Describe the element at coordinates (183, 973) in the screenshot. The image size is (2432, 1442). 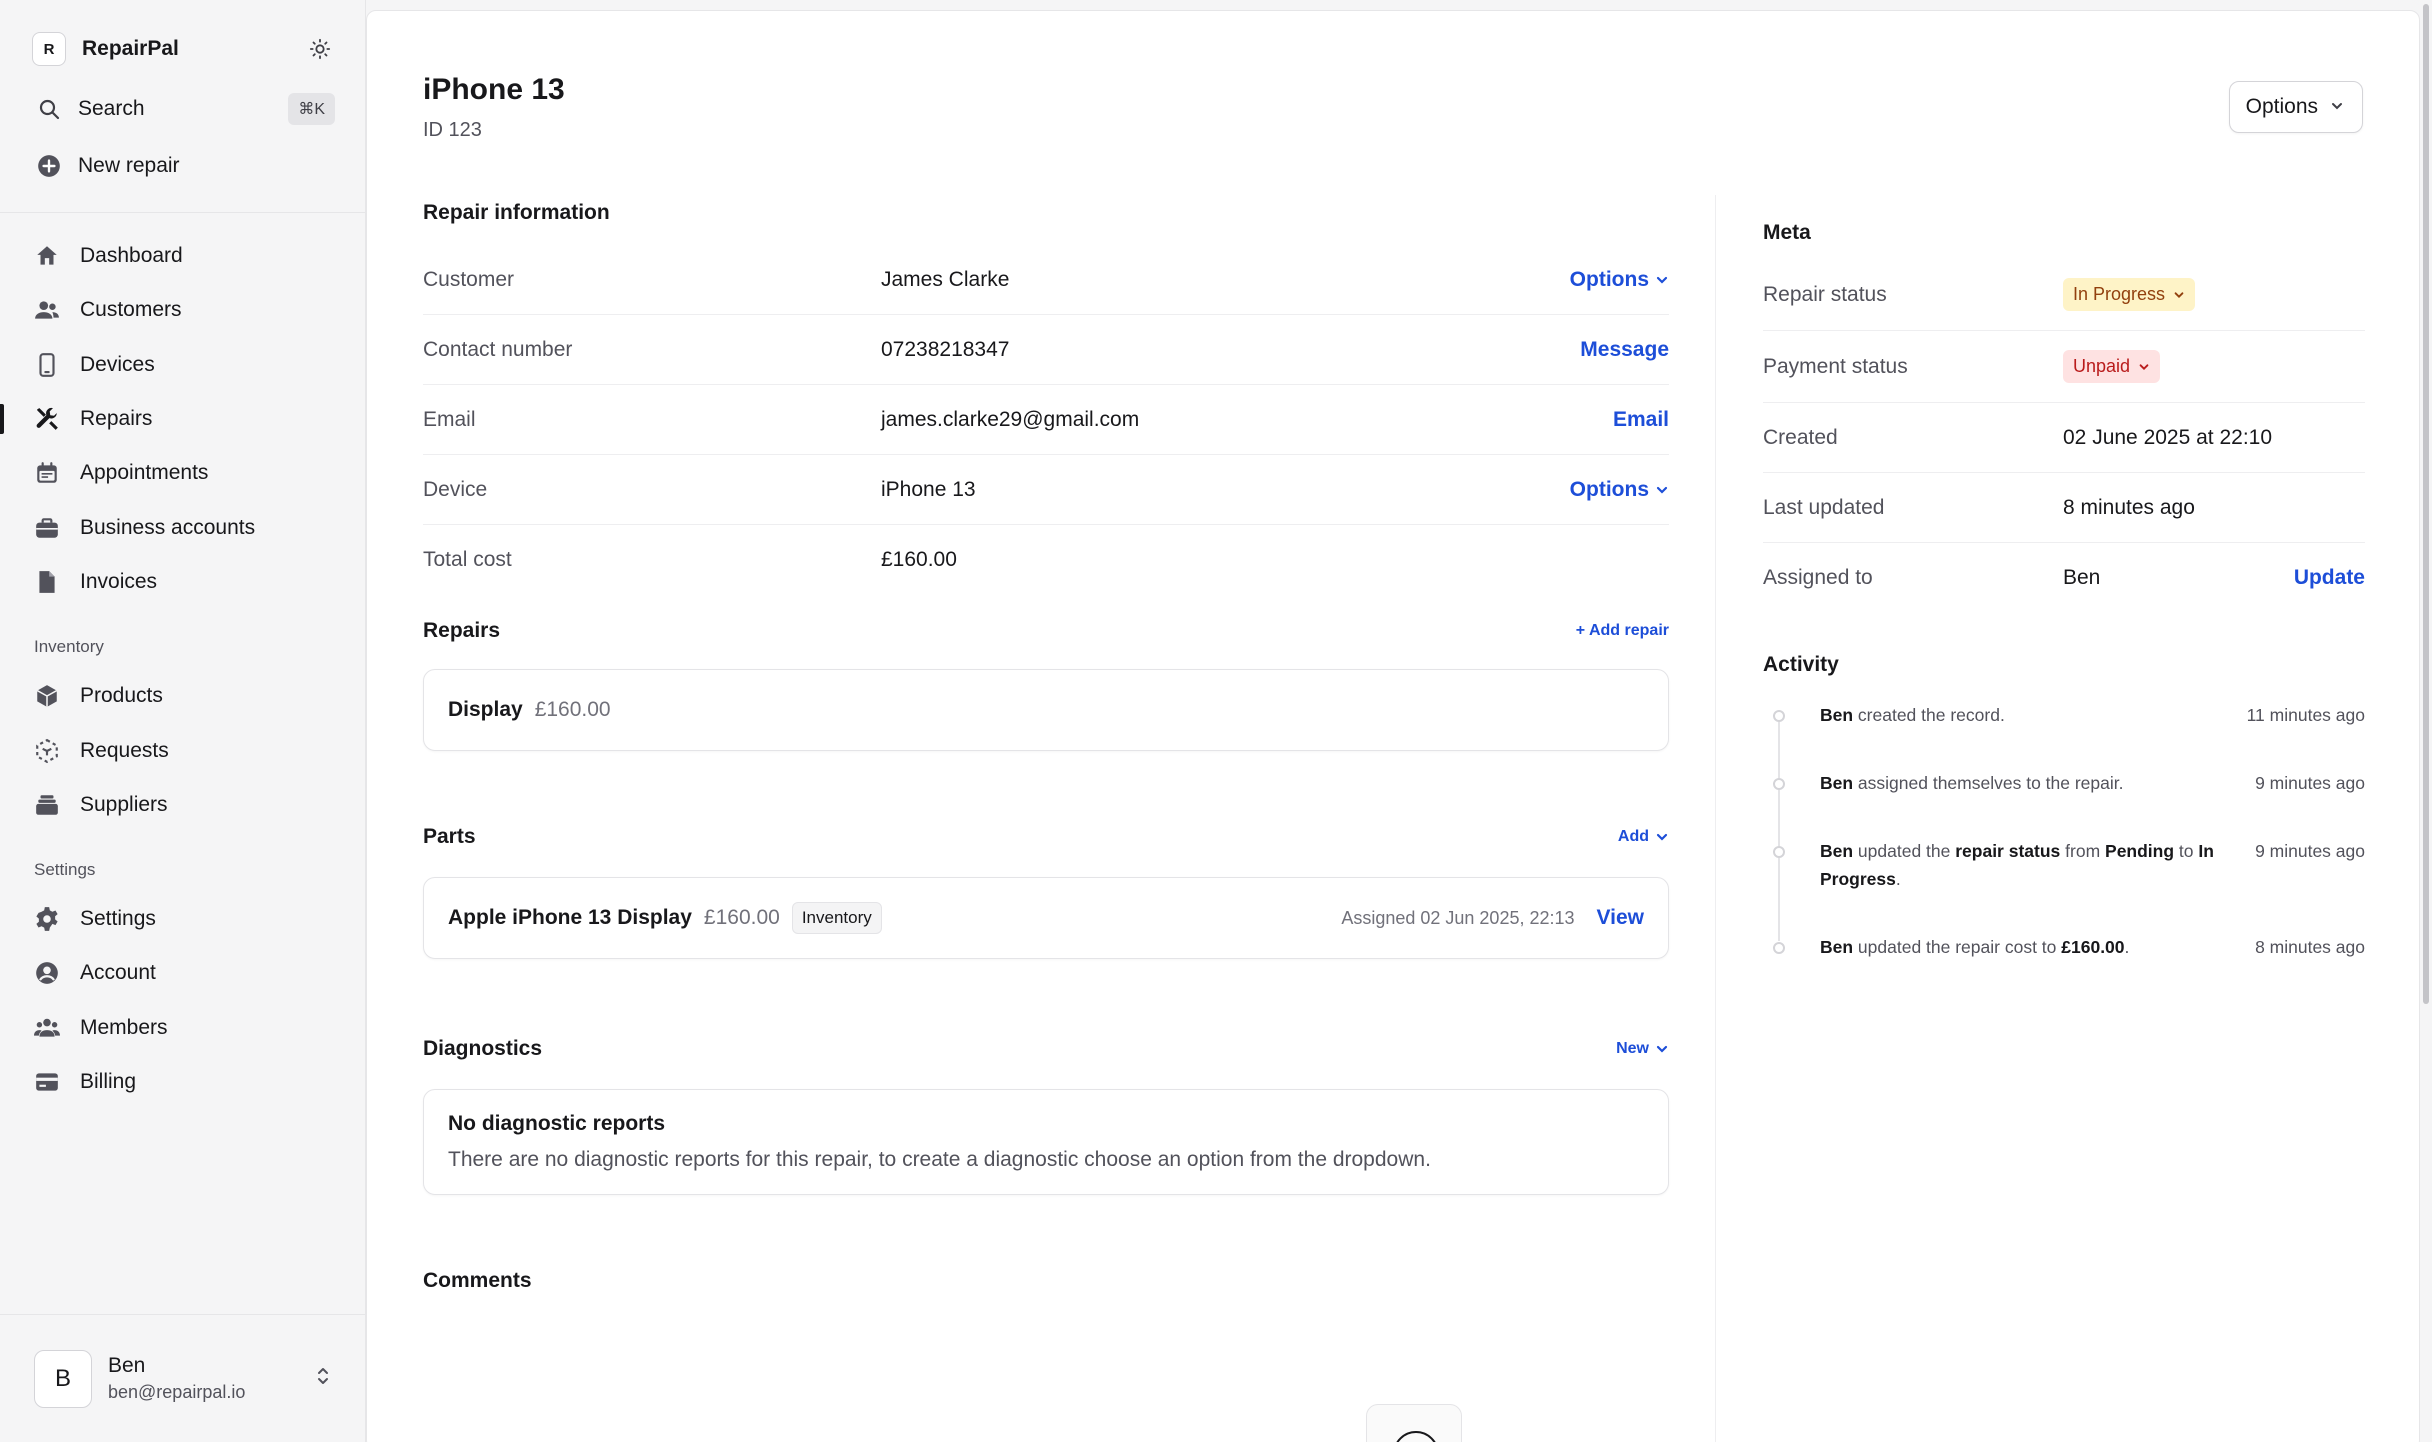
I see `sidebar-item-account: Account` at that location.